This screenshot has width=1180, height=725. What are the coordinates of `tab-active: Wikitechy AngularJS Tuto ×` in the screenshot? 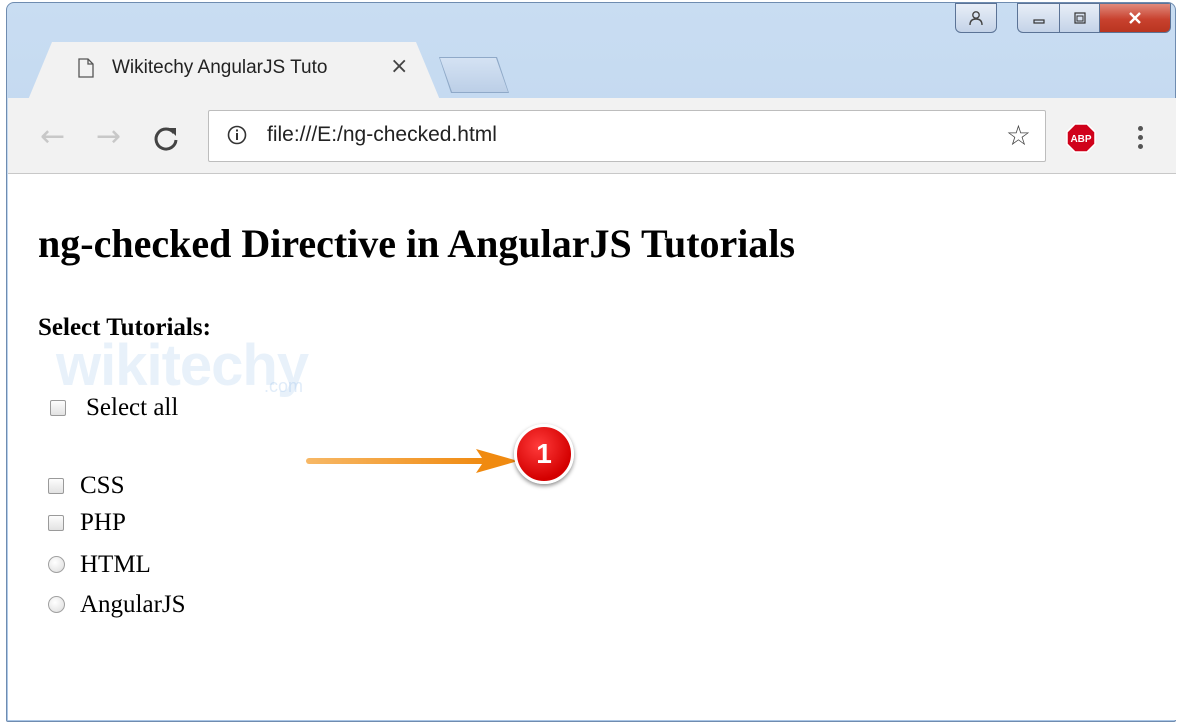 It's located at (234, 71).